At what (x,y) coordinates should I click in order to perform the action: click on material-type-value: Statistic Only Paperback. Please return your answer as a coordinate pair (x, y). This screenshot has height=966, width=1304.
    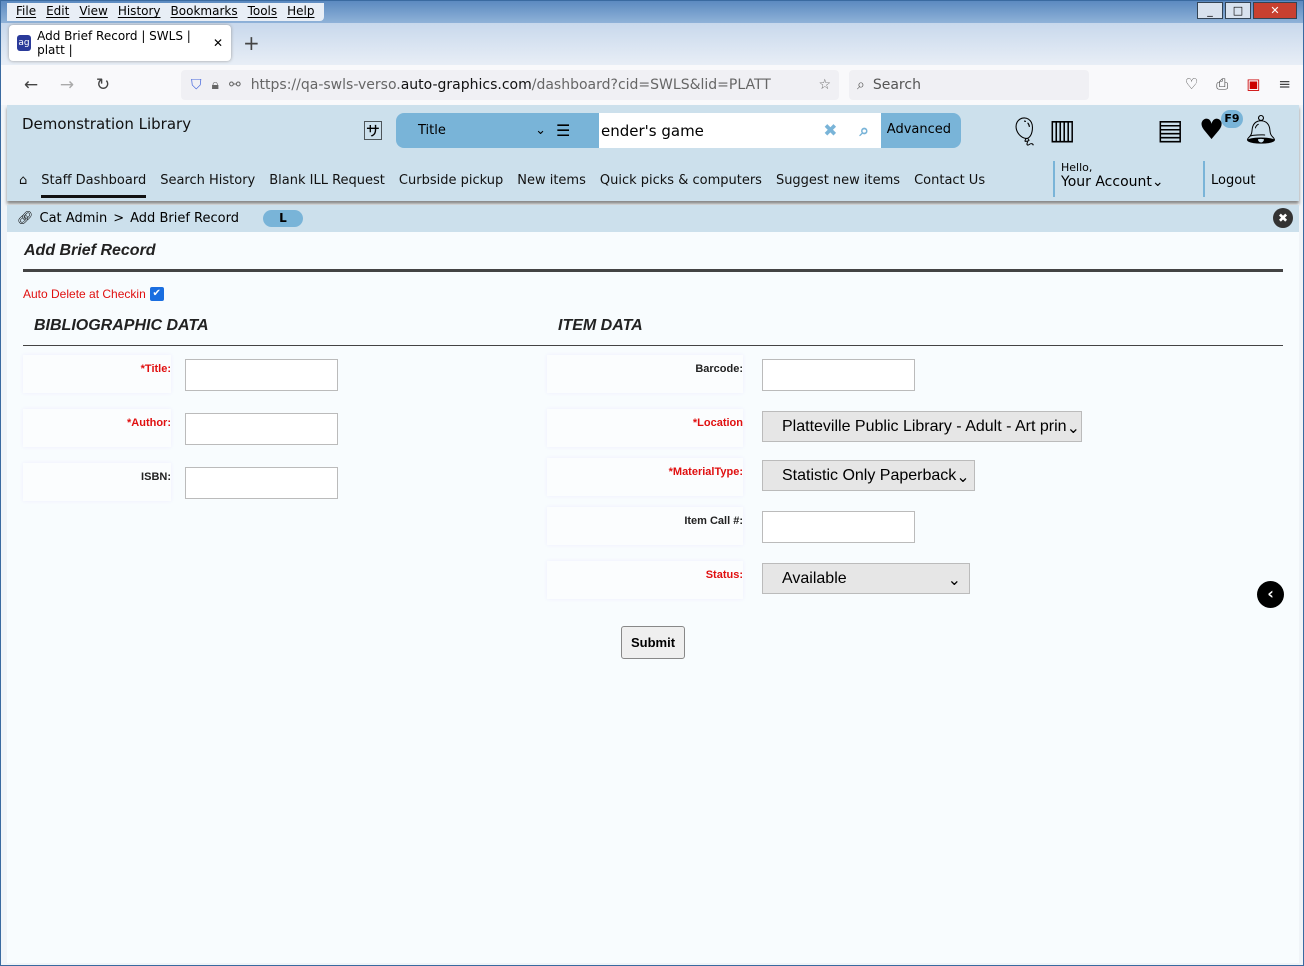
    Looking at the image, I should click on (869, 475).